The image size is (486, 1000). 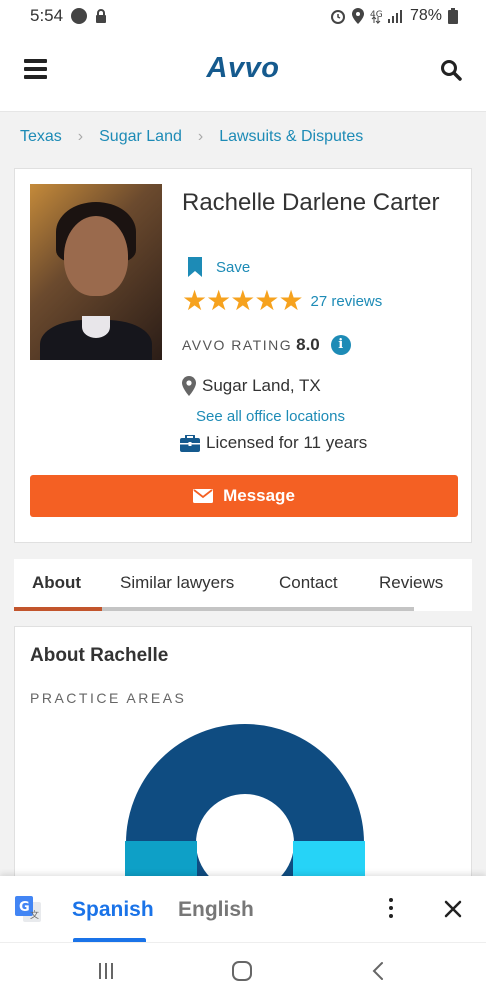 I want to click on svg-text: 文, so click(x=34, y=915).